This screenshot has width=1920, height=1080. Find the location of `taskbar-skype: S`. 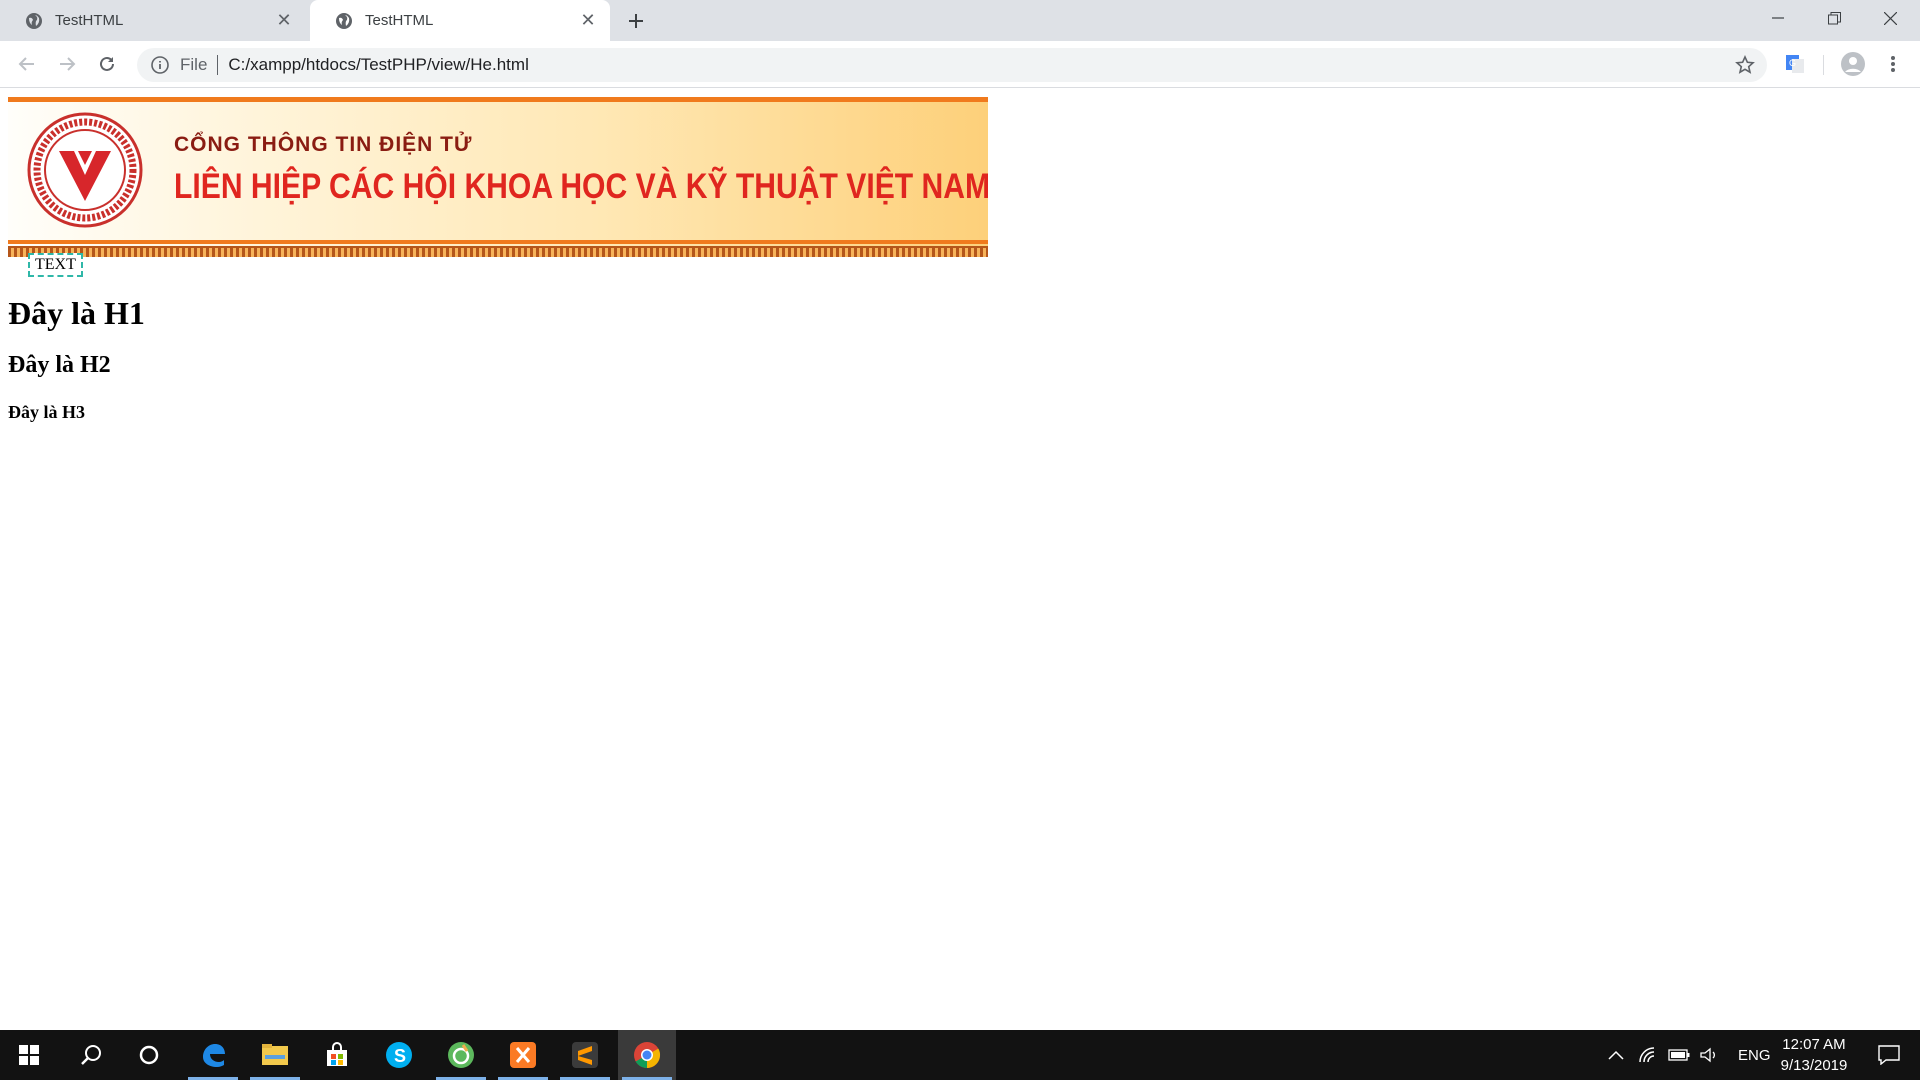

taskbar-skype: S is located at coordinates (399, 1055).